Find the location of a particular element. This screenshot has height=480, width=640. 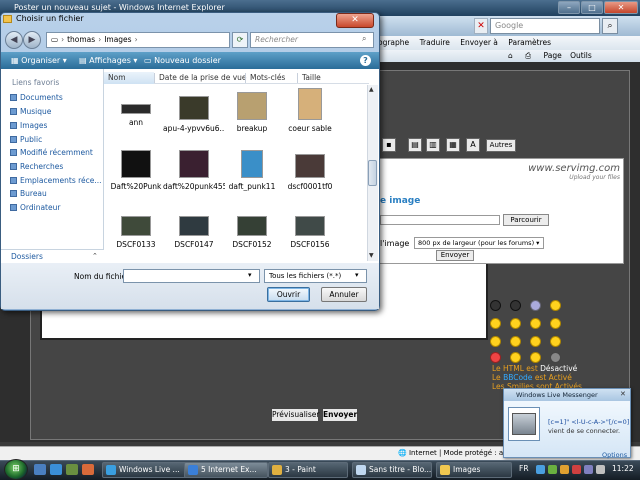

chevron-up-icon: ⌃ is located at coordinates (95, 256).